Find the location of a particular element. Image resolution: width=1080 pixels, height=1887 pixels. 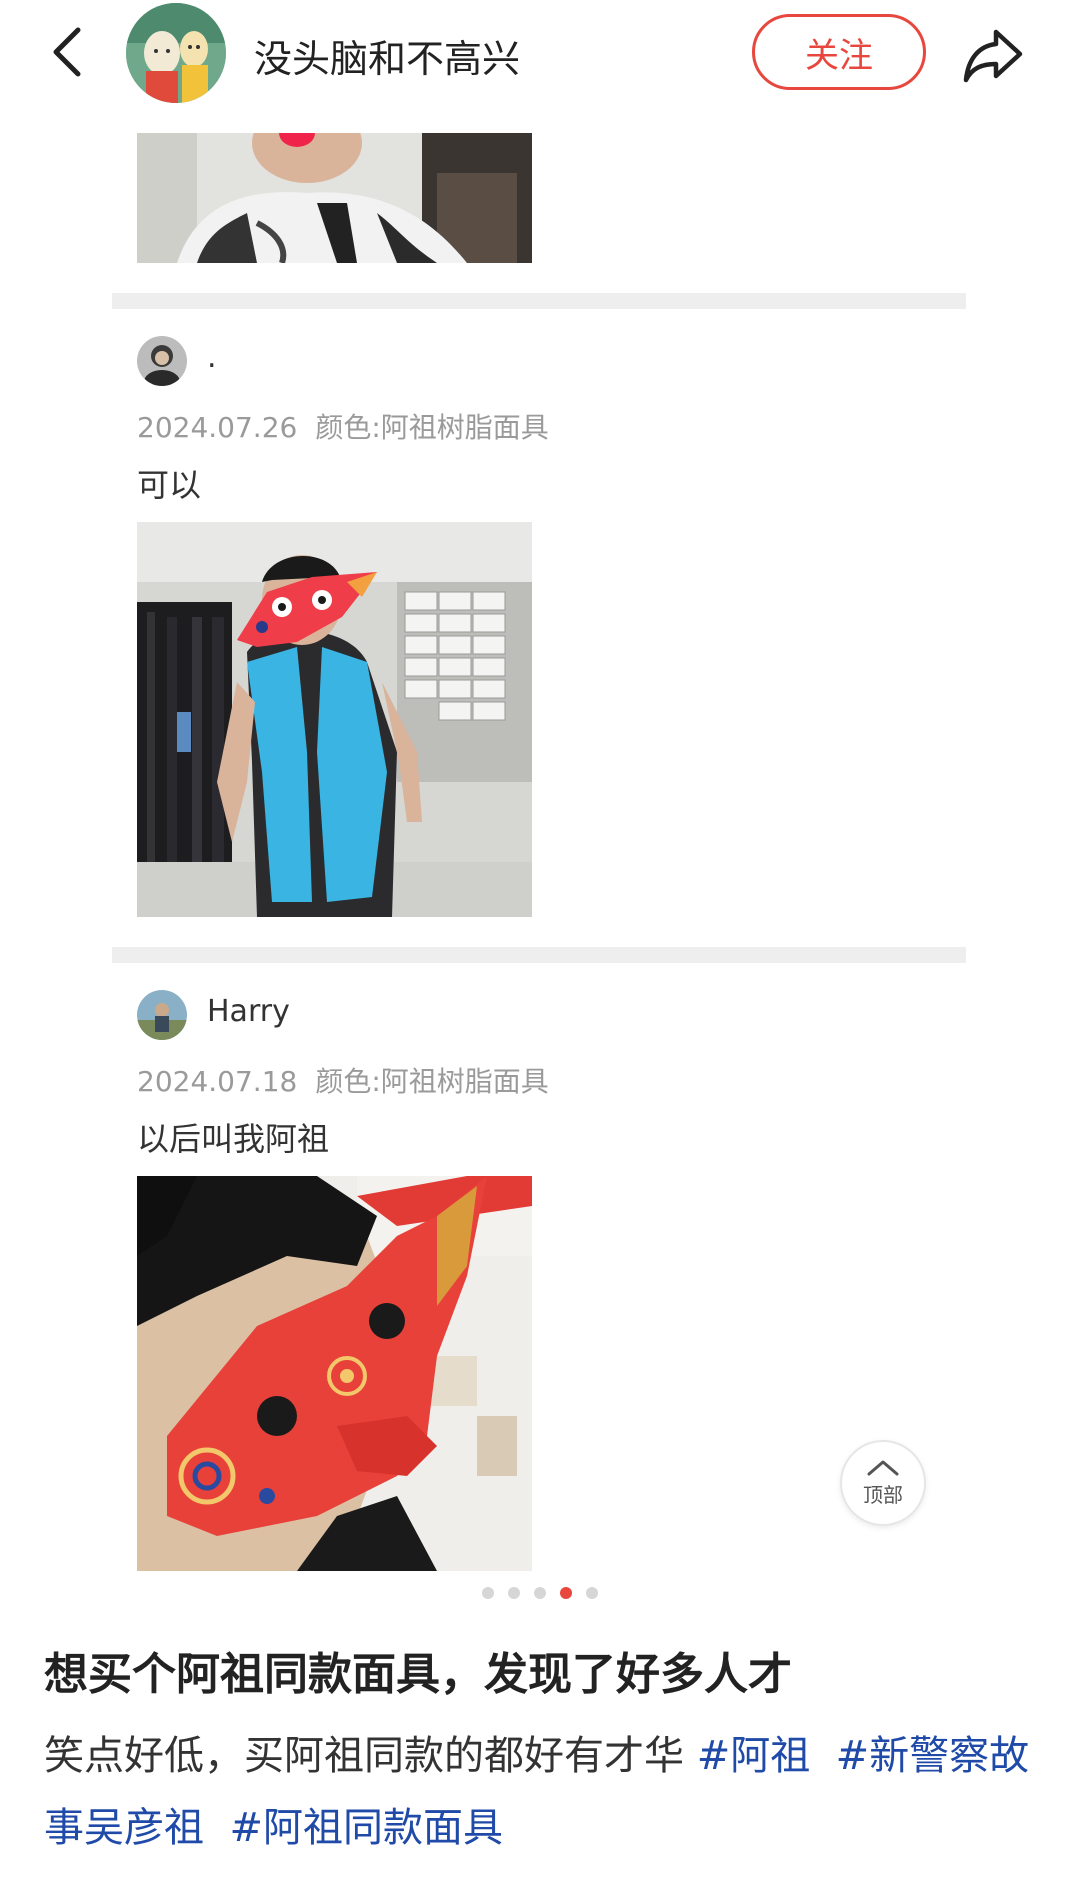

post-title: 想买个阿祖同款面具，发现了好多人才 is located at coordinates (418, 1674).